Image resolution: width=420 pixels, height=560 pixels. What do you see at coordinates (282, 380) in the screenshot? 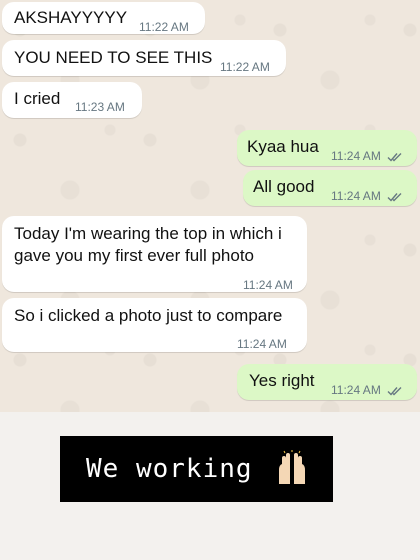
I see `message-text: Yes right` at bounding box center [282, 380].